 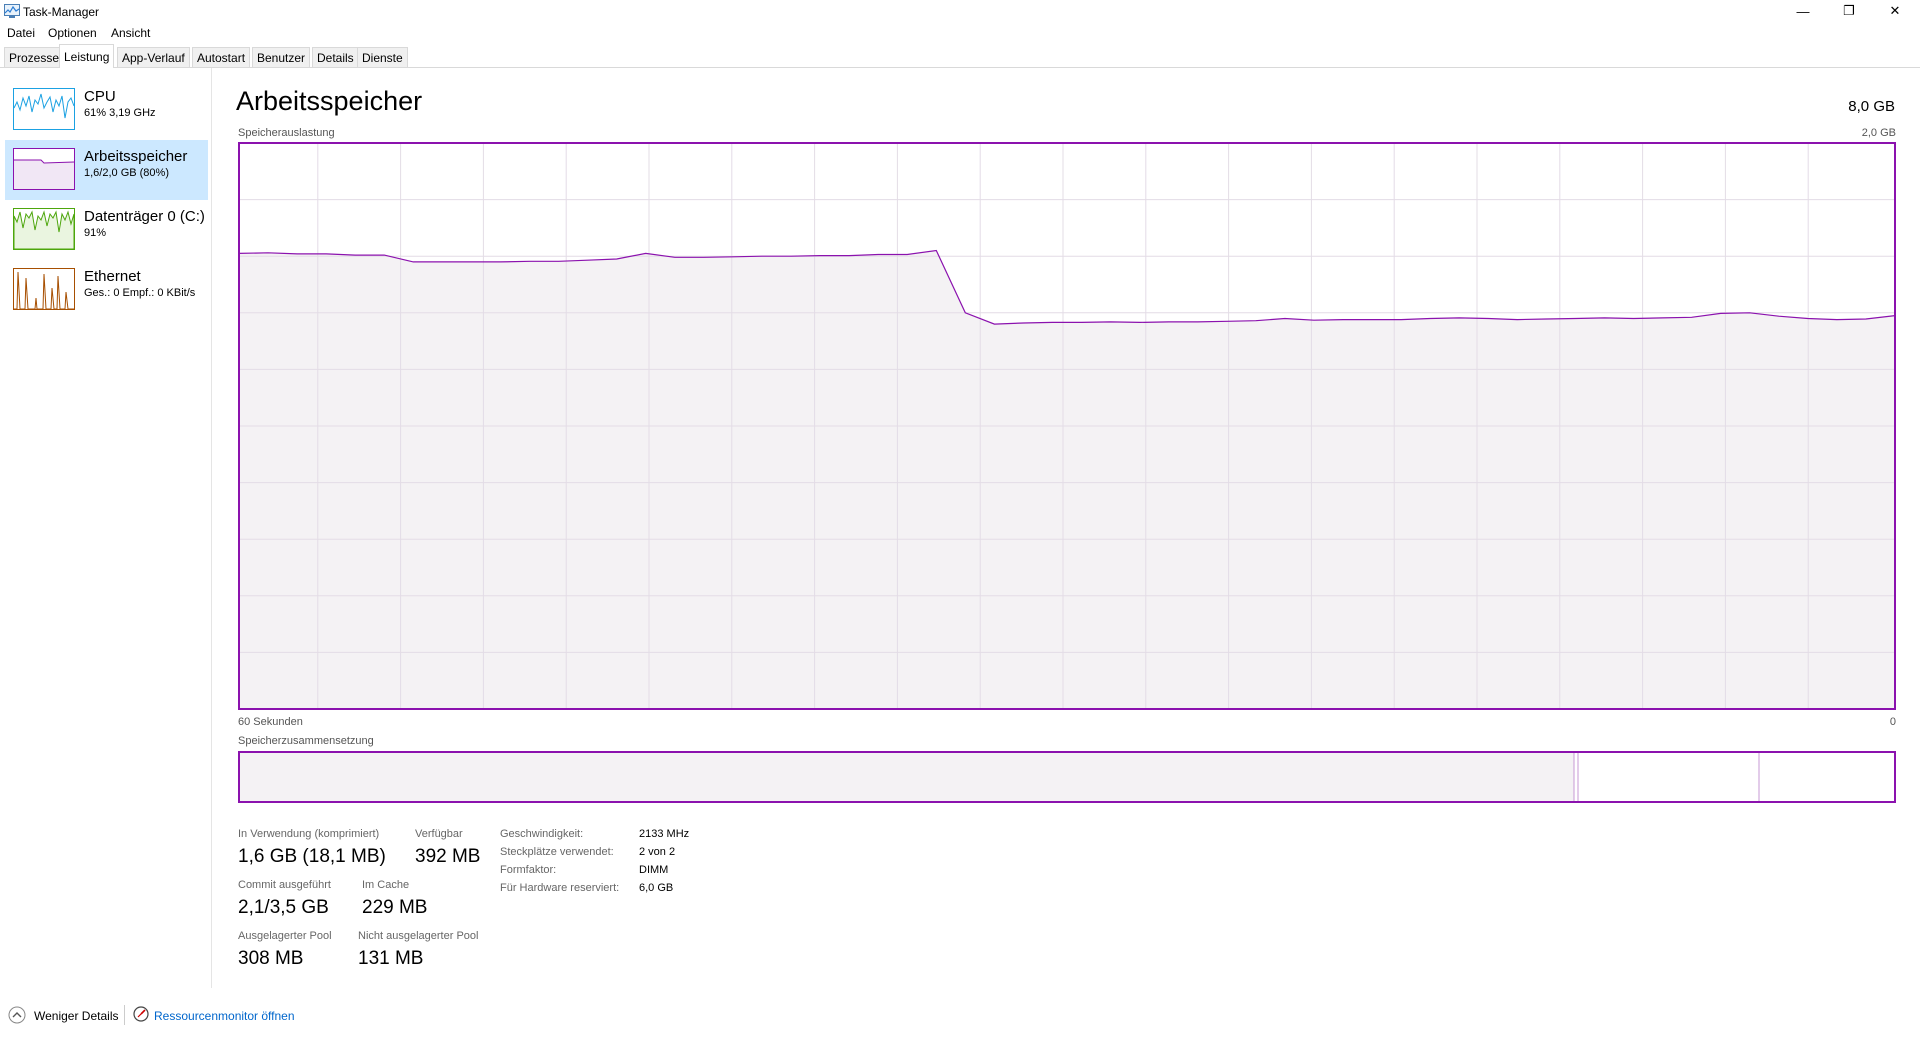 I want to click on committed-label: Commit ausgeführt, so click(x=284, y=885).